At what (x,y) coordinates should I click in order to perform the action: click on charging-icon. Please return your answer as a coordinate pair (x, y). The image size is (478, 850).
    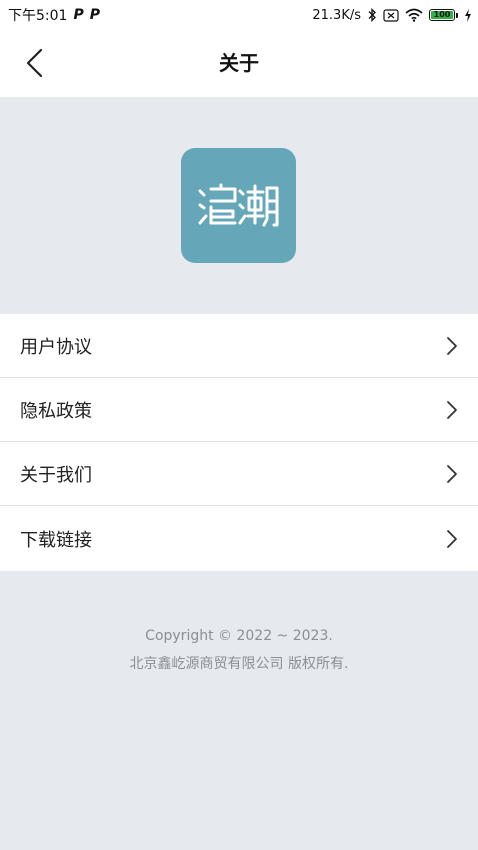
    Looking at the image, I should click on (468, 15).